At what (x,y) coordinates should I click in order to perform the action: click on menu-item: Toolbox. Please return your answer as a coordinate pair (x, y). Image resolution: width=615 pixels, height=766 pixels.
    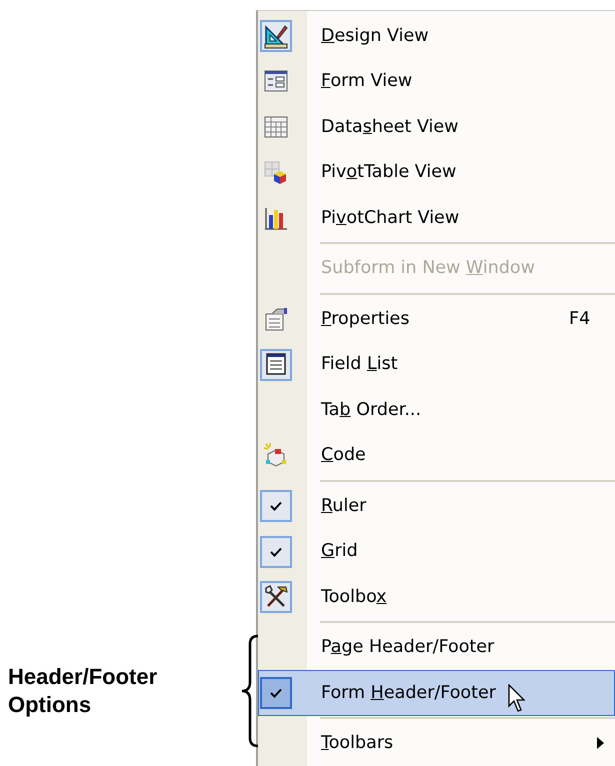
    Looking at the image, I should click on (436, 597).